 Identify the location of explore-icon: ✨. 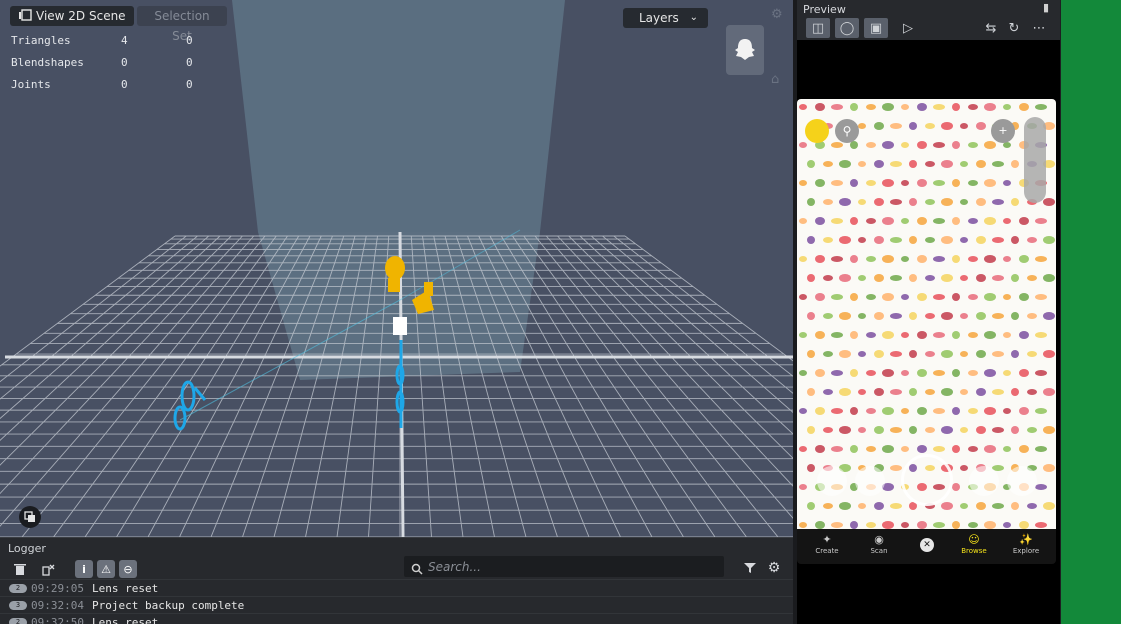
(1026, 539).